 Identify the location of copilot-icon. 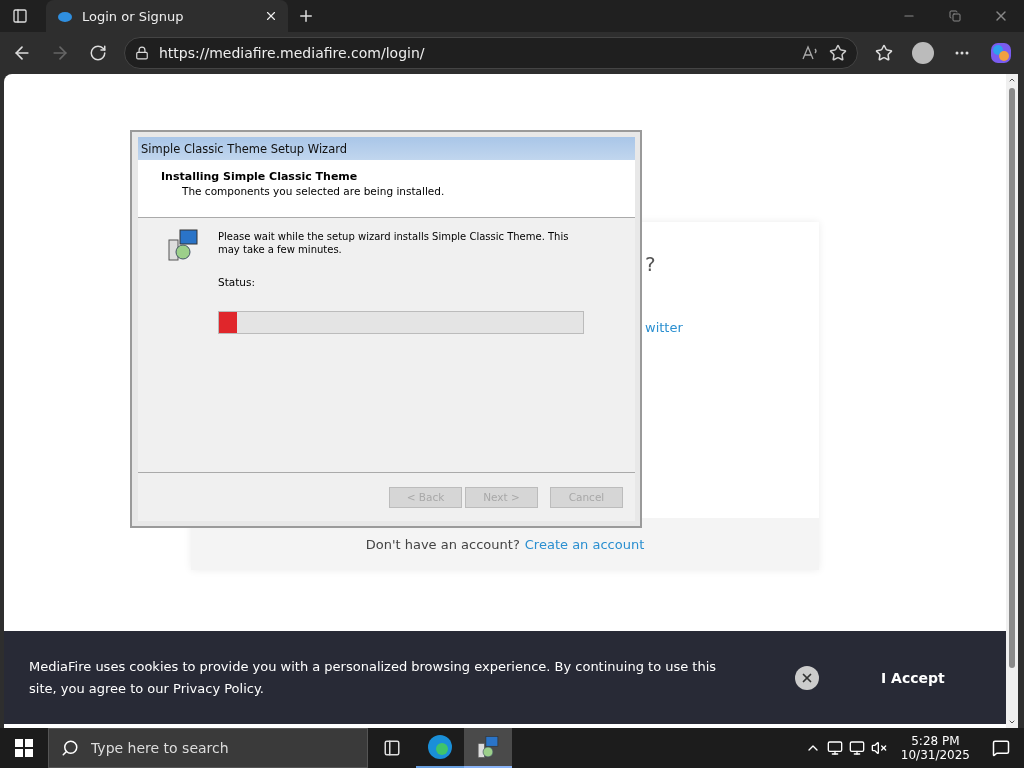
(1001, 53).